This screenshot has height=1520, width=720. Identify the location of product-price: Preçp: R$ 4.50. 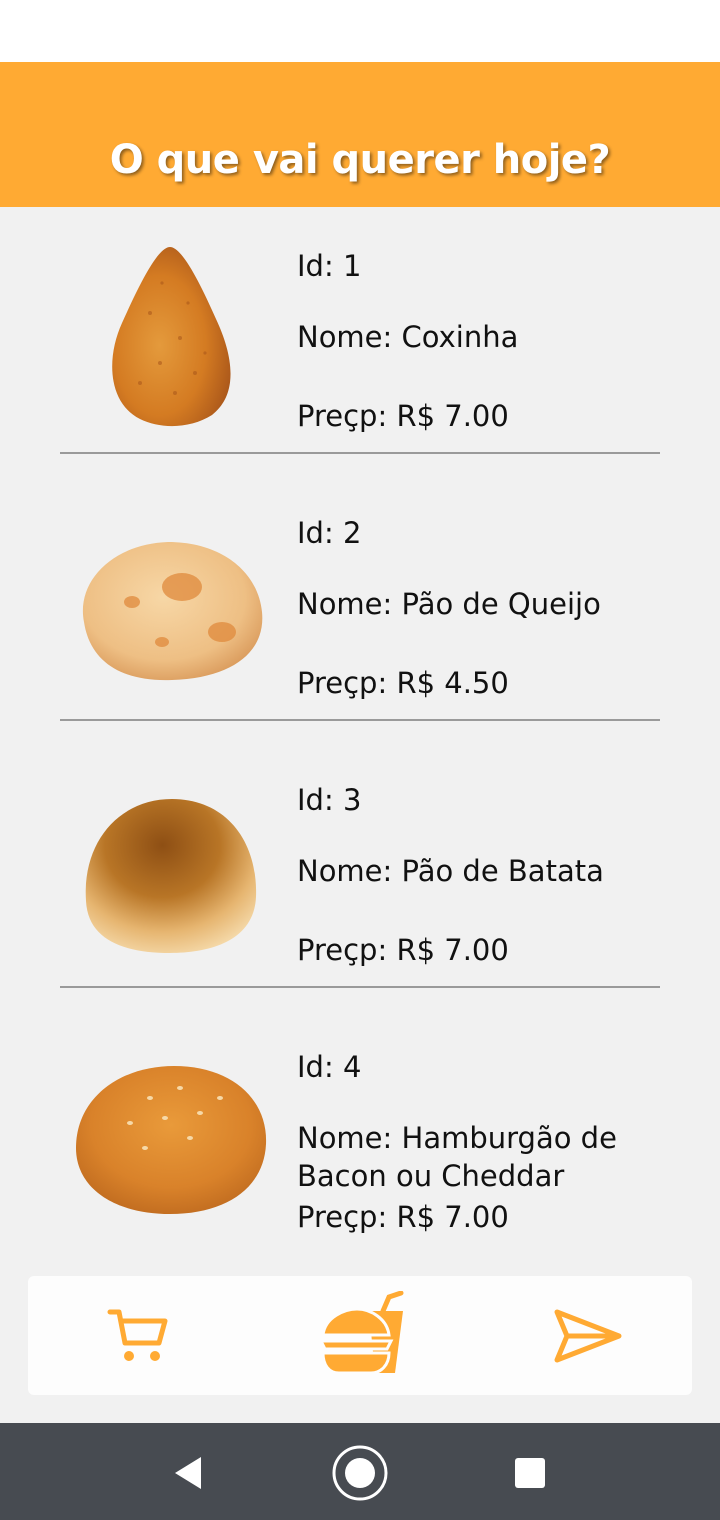
(403, 683).